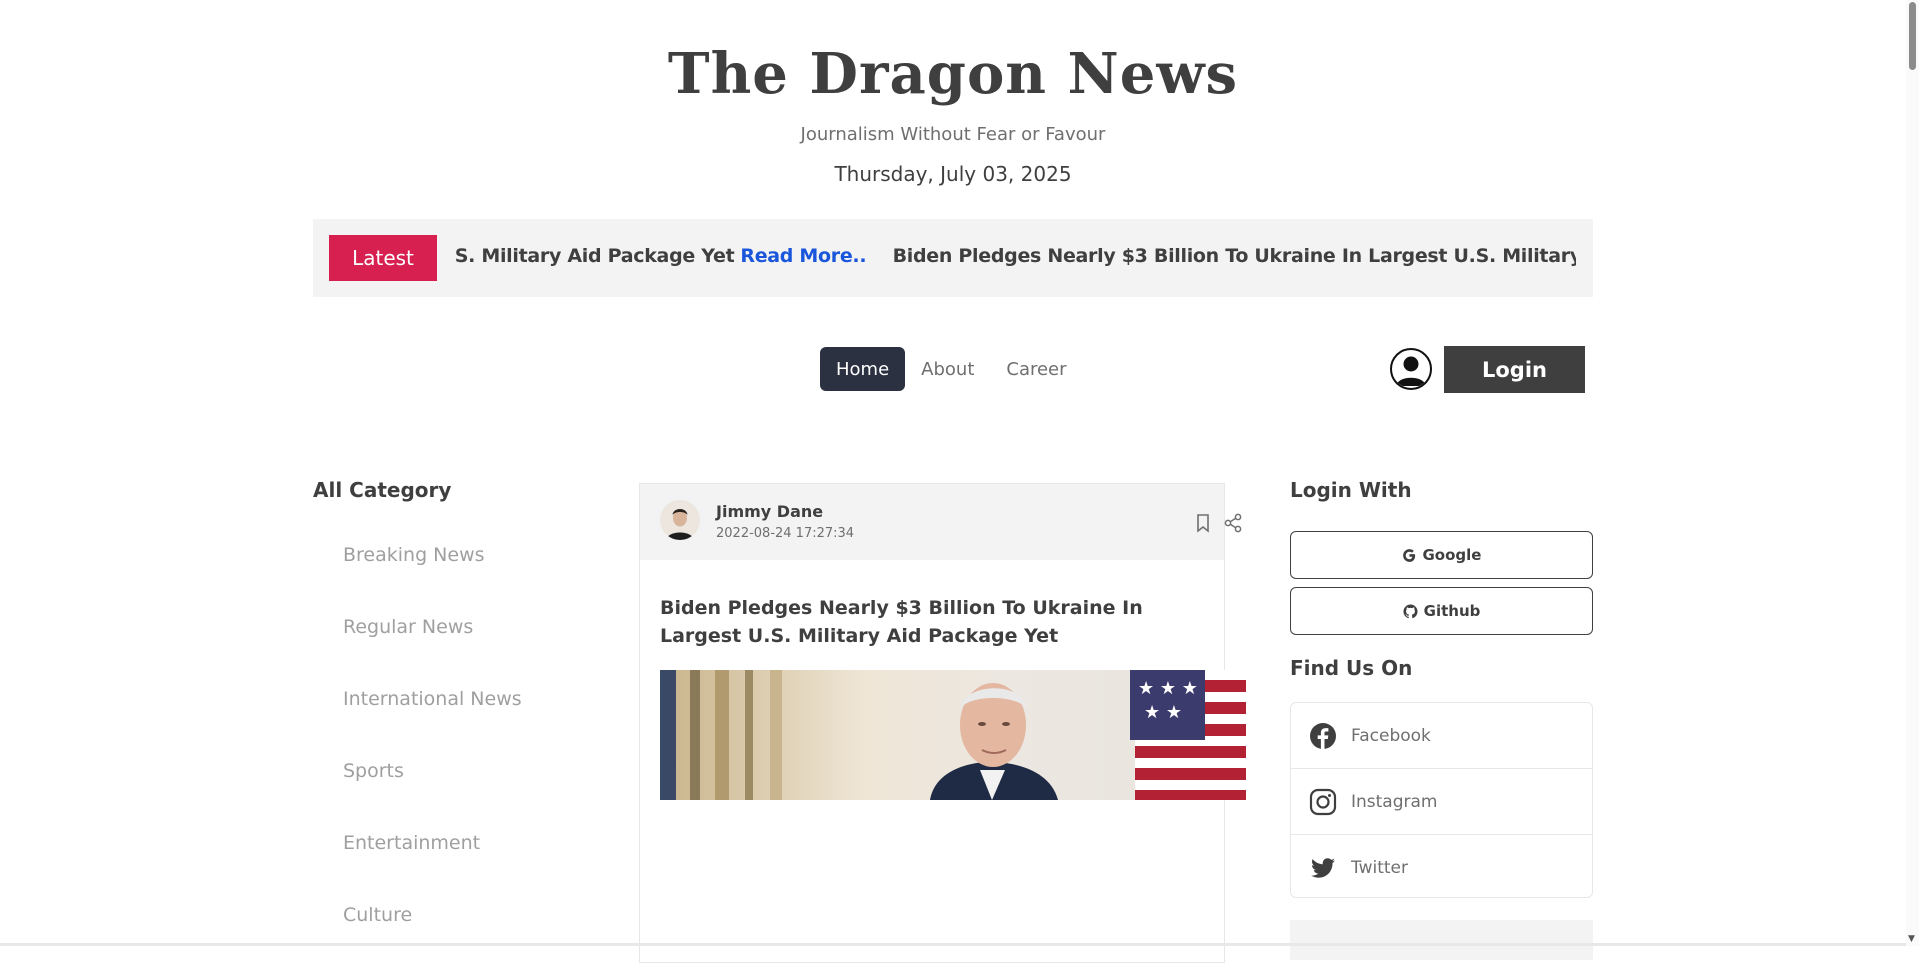 The height and width of the screenshot is (976, 1919). I want to click on latest-button: Latest, so click(383, 258).